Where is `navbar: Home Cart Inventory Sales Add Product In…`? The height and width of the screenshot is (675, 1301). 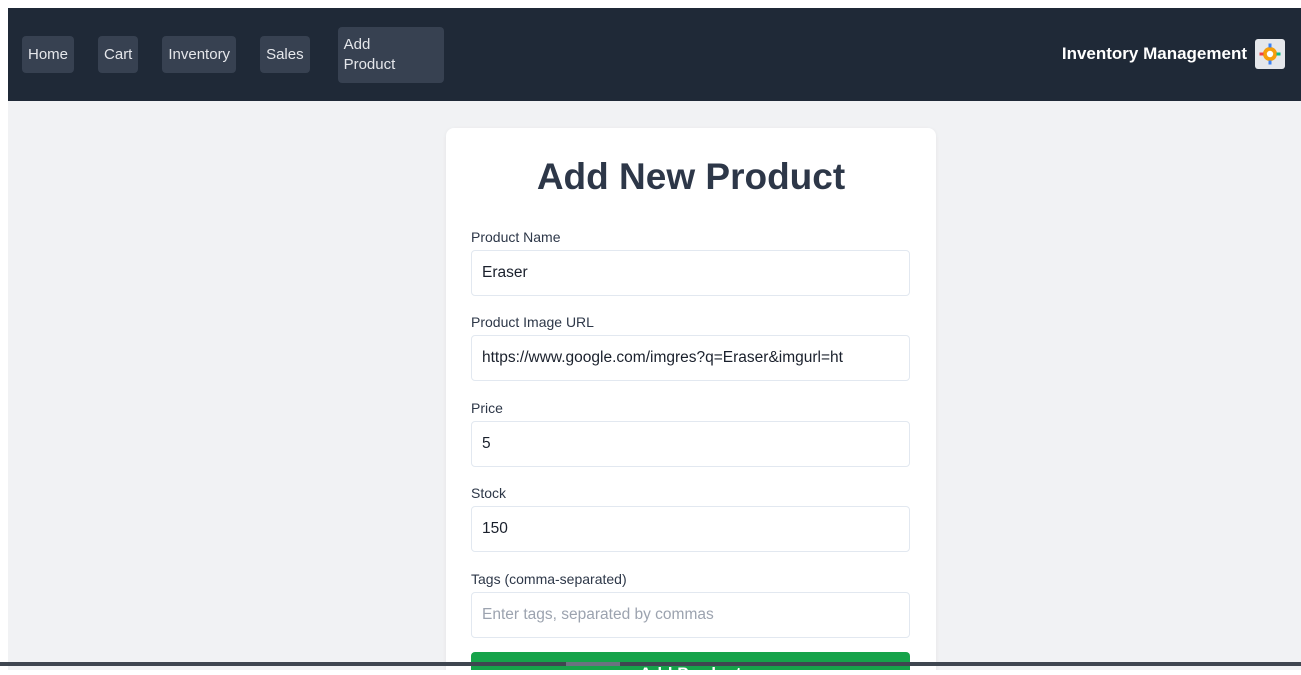 navbar: Home Cart Inventory Sales Add Product In… is located at coordinates (654, 54).